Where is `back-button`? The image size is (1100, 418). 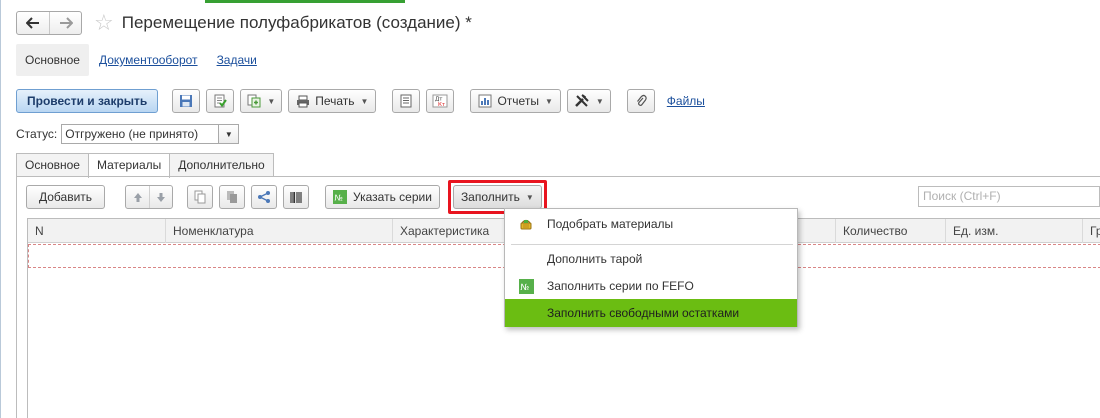
back-button is located at coordinates (33, 23).